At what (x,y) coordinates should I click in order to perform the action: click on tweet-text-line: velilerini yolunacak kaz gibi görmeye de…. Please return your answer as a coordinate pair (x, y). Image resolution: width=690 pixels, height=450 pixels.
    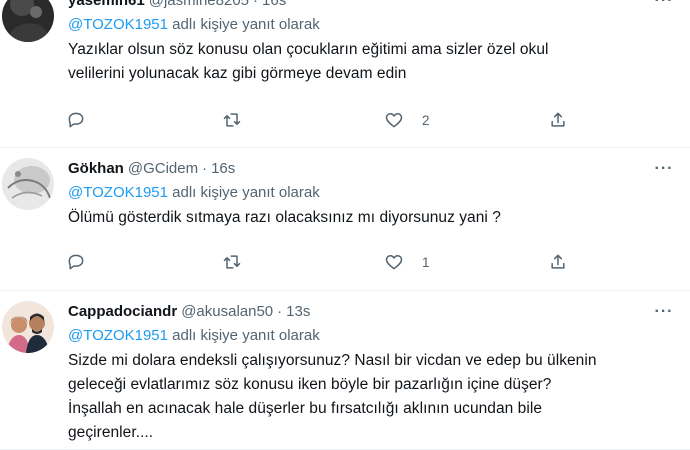
    Looking at the image, I should click on (237, 73).